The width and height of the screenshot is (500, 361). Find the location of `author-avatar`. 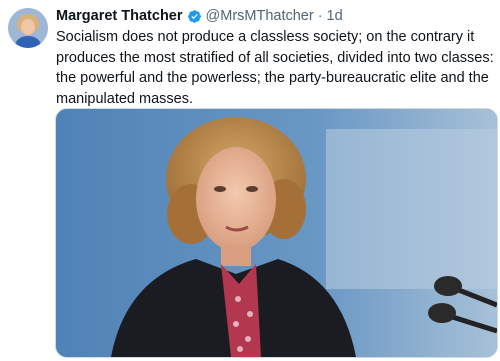

author-avatar is located at coordinates (28, 28).